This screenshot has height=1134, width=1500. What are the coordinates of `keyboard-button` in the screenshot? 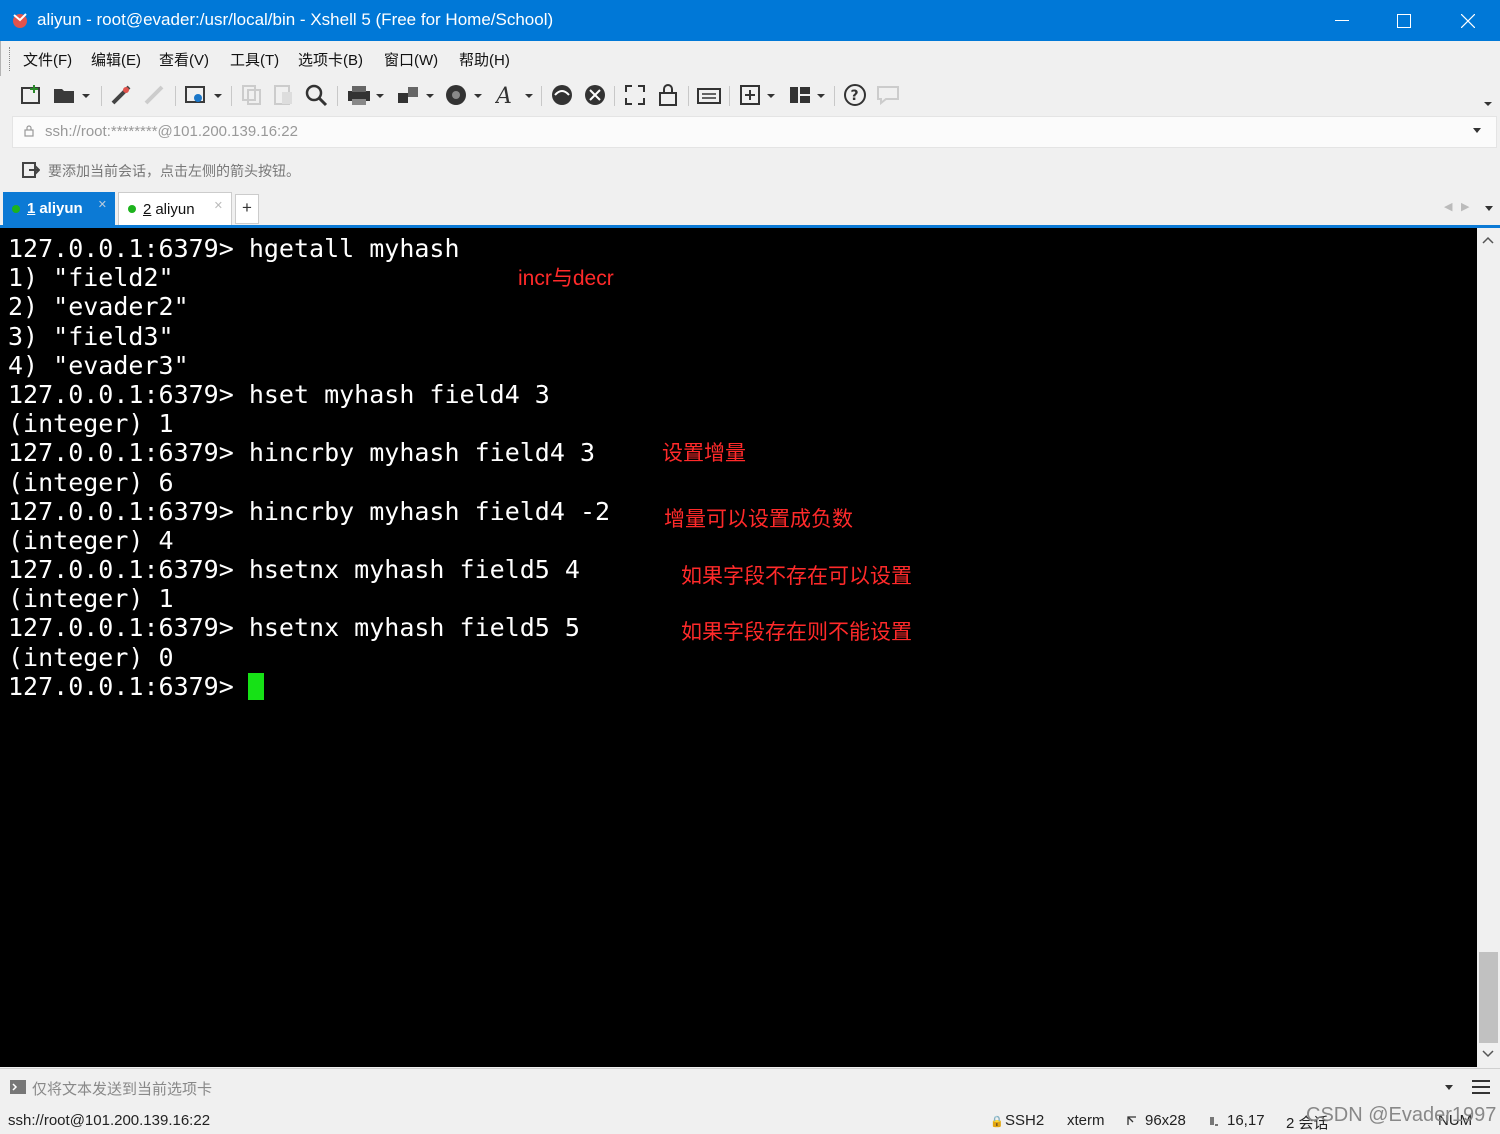 It's located at (709, 95).